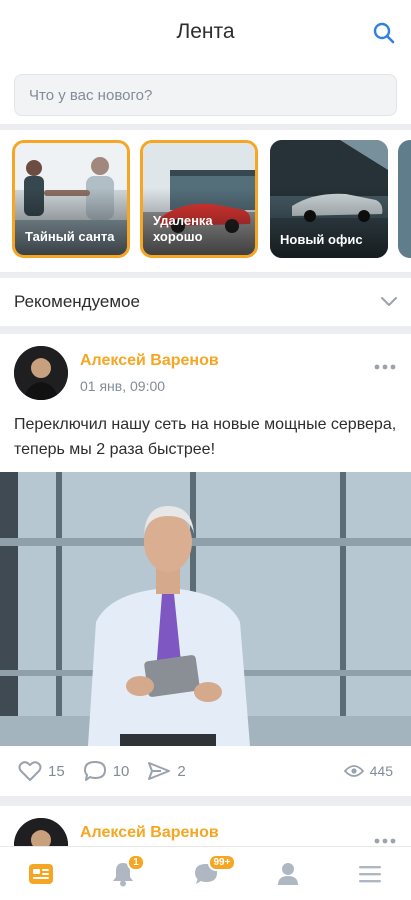 The height and width of the screenshot is (900, 411). Describe the element at coordinates (123, 873) in the screenshot. I see `tab-notifications: 1` at that location.